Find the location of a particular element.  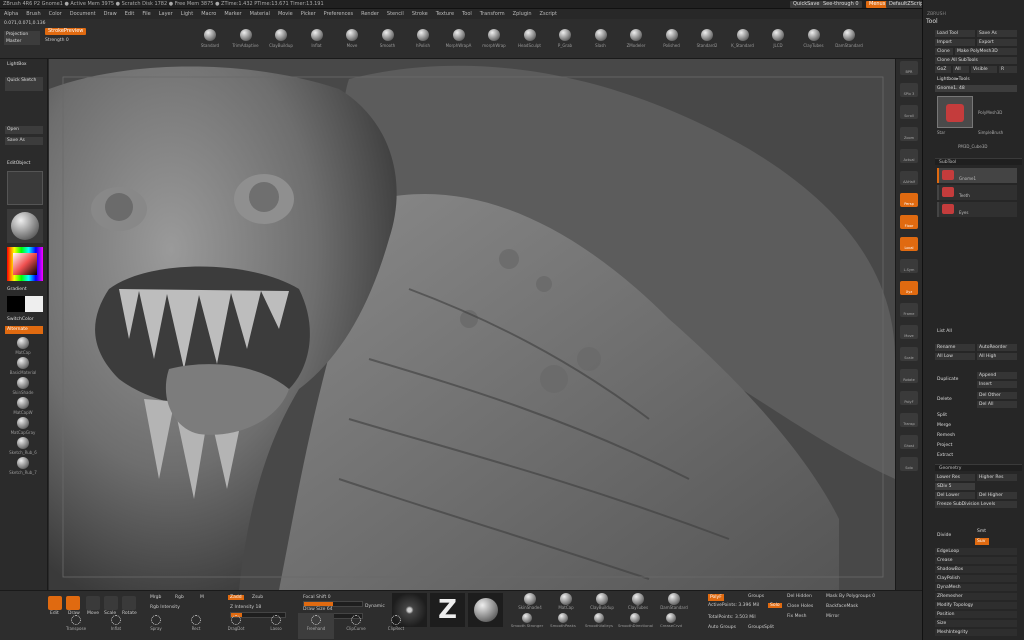

menu-item-draw: Draw is located at coordinates (110, 14).